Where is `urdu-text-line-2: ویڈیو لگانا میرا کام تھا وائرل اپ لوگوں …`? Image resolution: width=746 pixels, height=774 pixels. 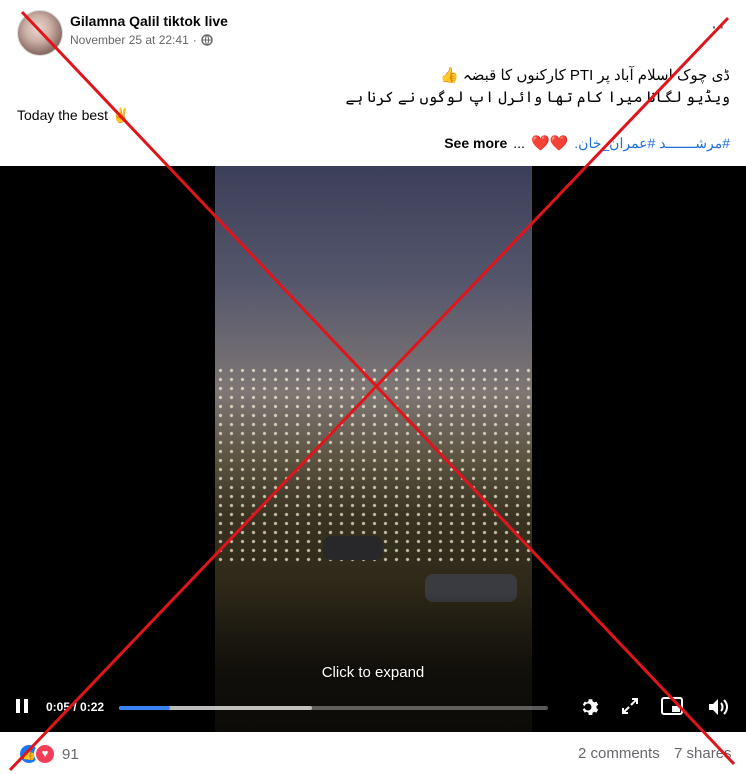 urdu-text-line-2: ویڈیو لگانا میرا کام تھا وائرل اپ لوگوں … is located at coordinates (537, 97).